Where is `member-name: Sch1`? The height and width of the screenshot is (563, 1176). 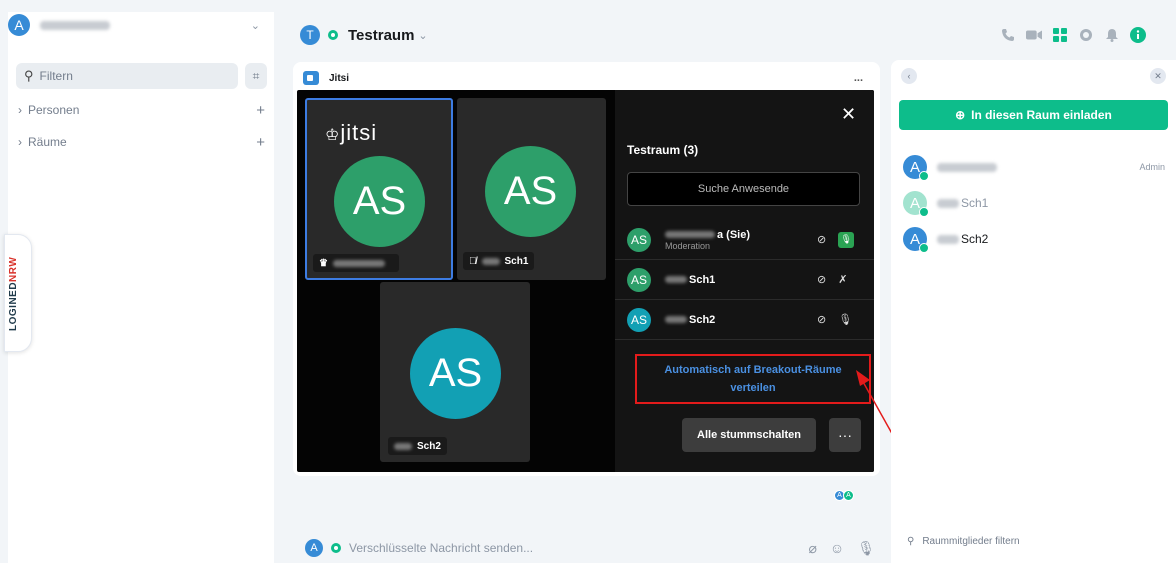 member-name: Sch1 is located at coordinates (975, 203).